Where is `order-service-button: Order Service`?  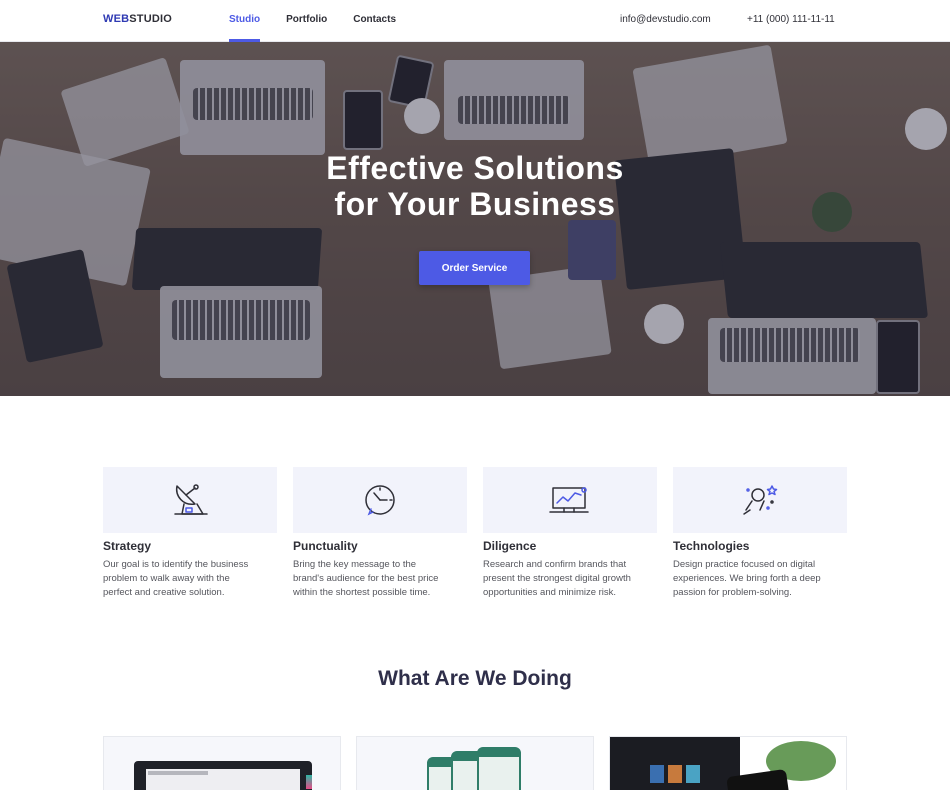
order-service-button: Order Service is located at coordinates (474, 268).